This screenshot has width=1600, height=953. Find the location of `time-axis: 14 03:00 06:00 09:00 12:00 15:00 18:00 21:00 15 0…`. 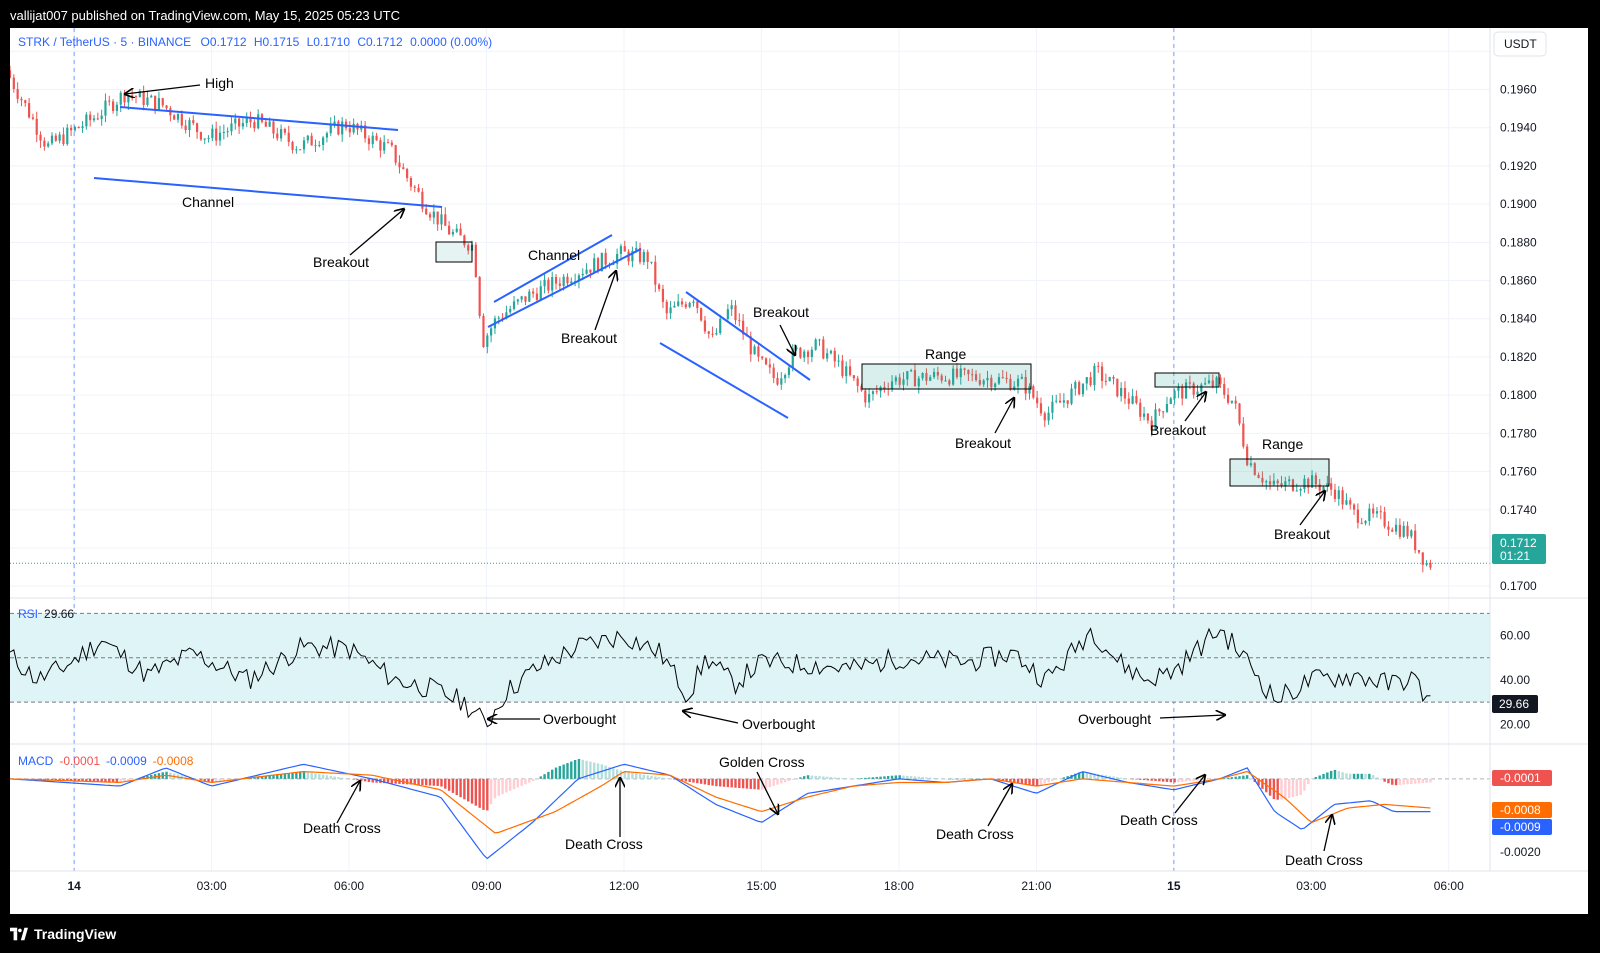

time-axis: 14 03:00 06:00 09:00 12:00 15:00 18:00 21:00 15 0… is located at coordinates (765, 886).